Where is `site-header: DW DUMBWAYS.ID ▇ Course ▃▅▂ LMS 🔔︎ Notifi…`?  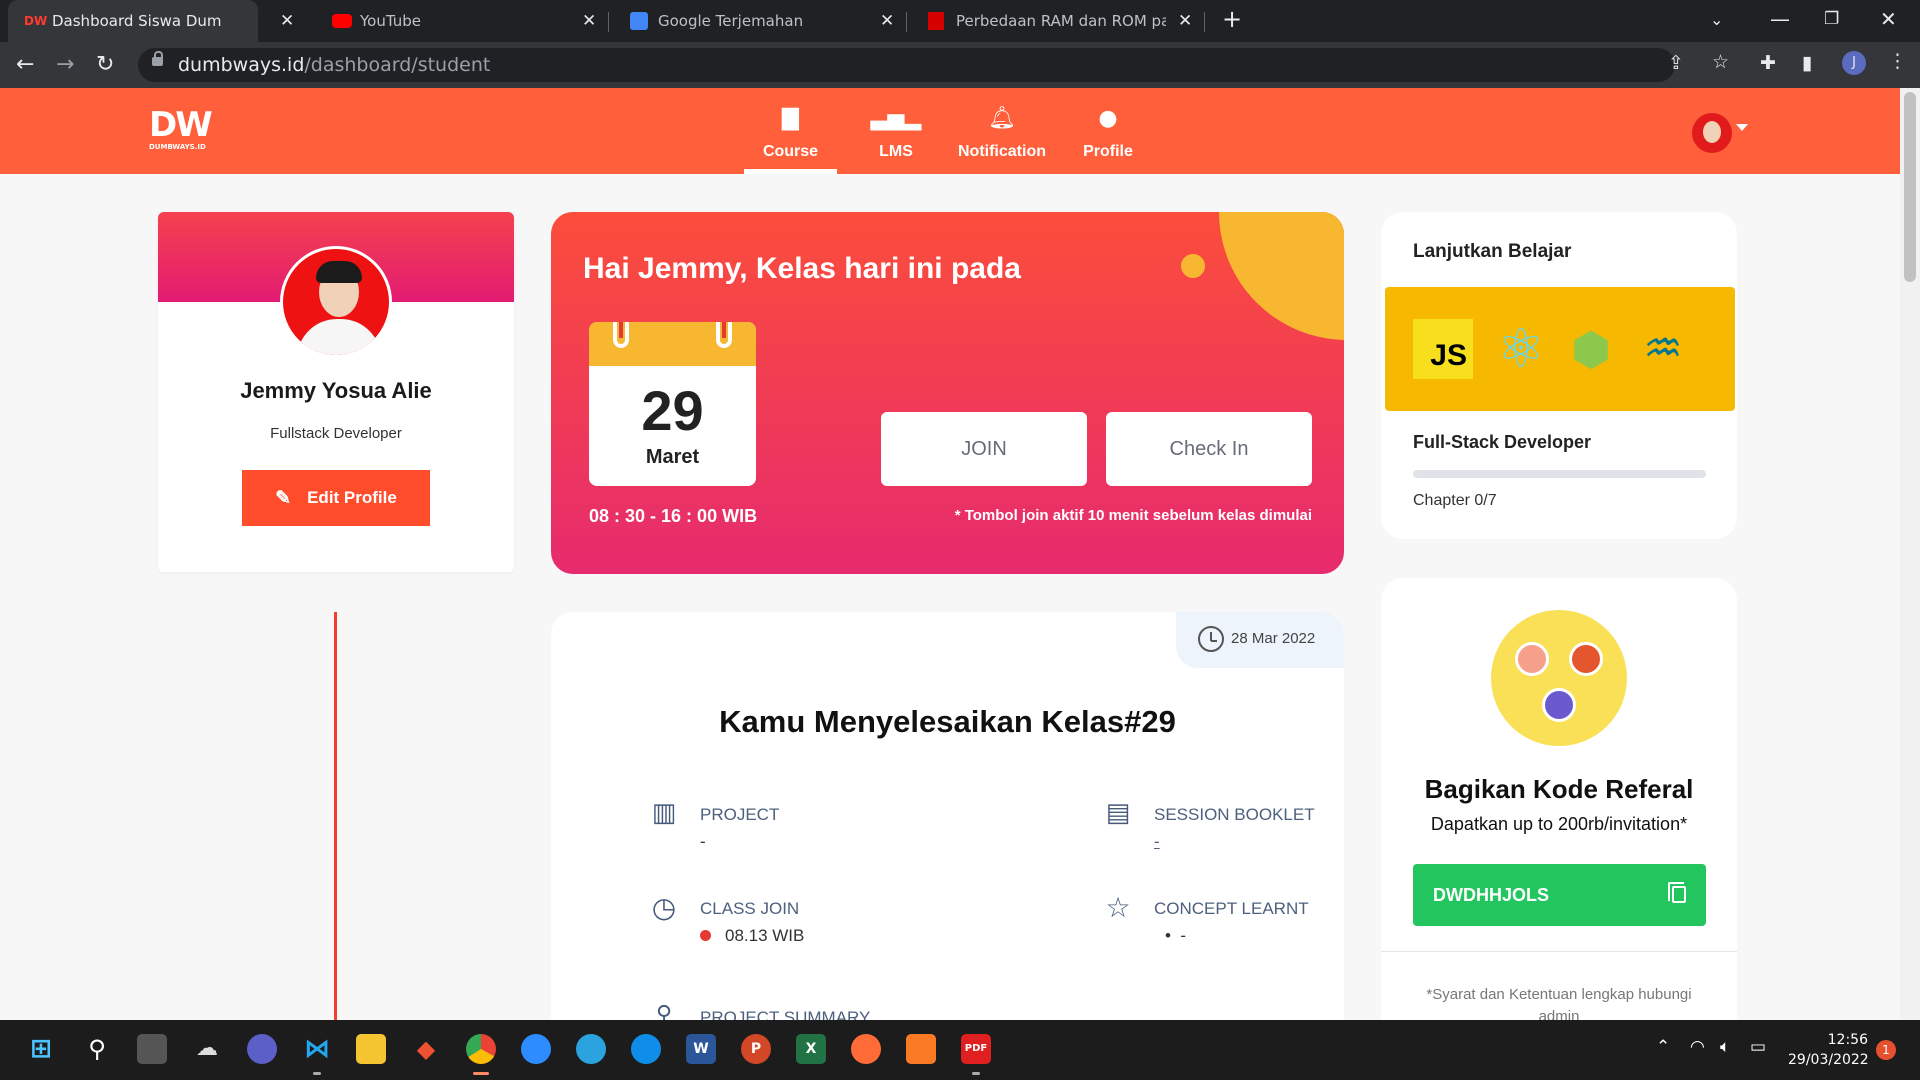
site-header: DW DUMBWAYS.ID ▇ Course ▃▅▂ LMS 🔔︎ Notifi… is located at coordinates (950, 131).